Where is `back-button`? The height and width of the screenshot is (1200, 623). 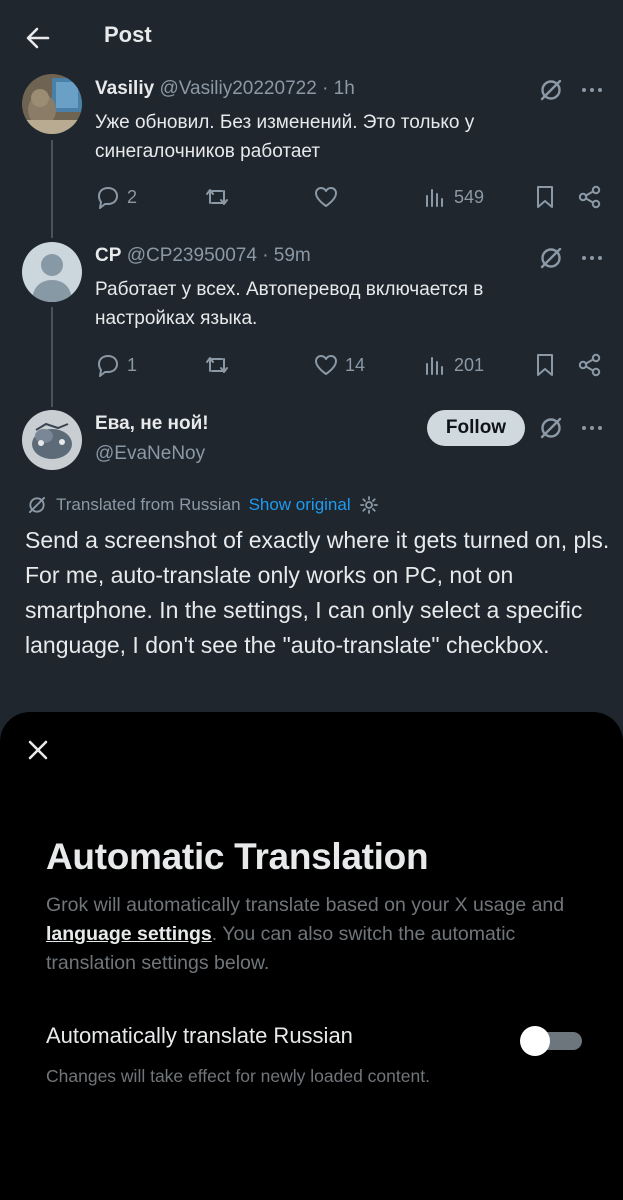 back-button is located at coordinates (38, 38).